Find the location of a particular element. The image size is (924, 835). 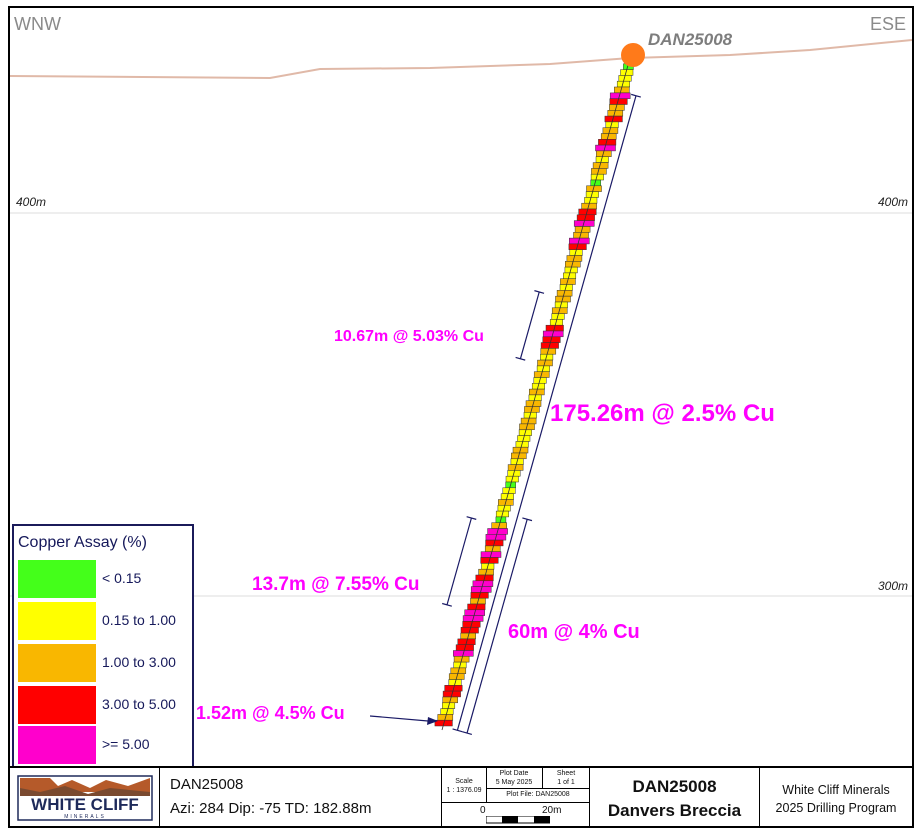

scale-bar is located at coordinates (518, 820).